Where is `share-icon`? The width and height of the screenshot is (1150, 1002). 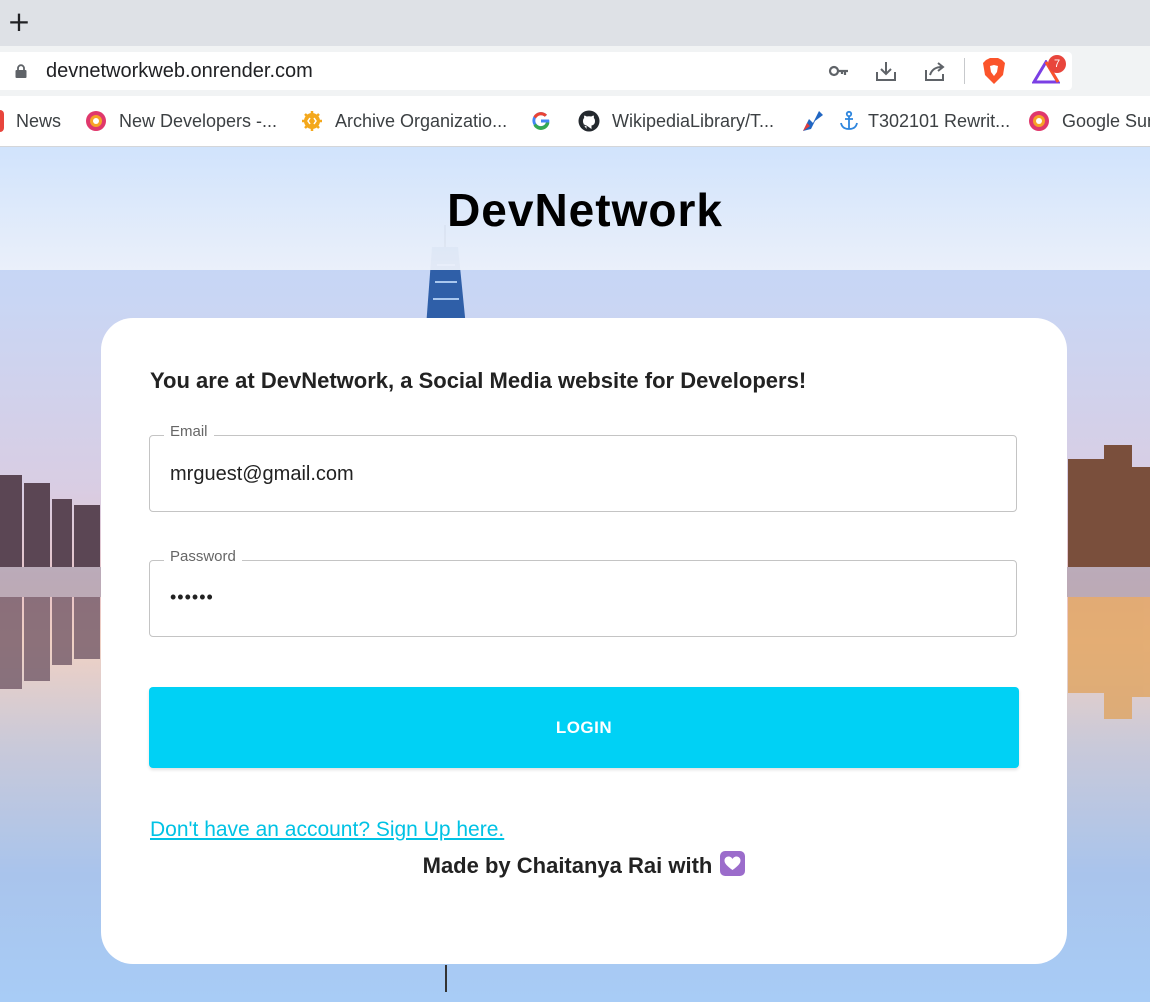 share-icon is located at coordinates (935, 71).